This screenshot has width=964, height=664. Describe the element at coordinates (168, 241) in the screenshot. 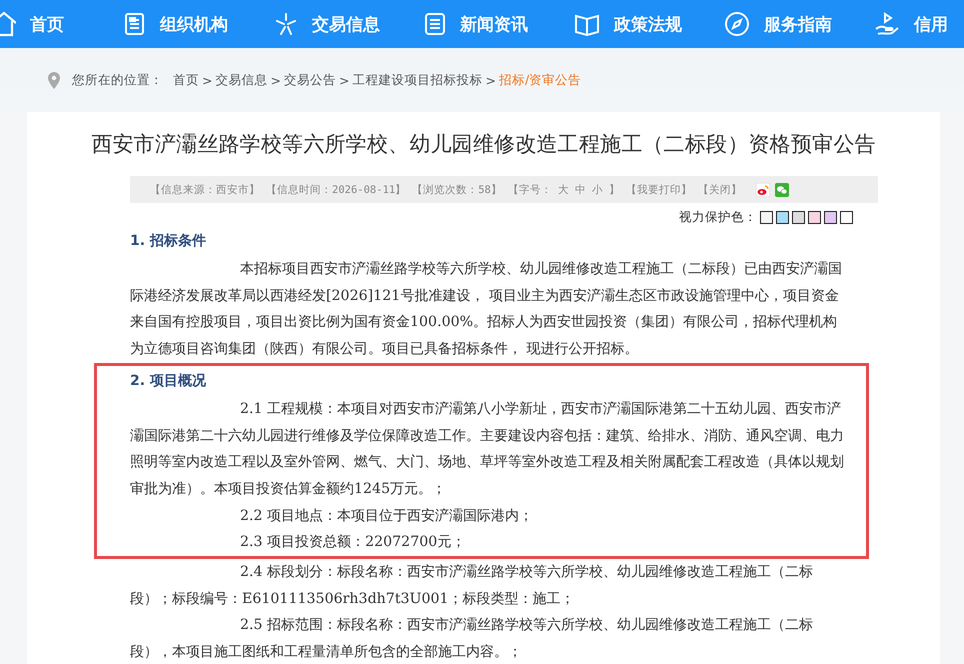

I see `section-heading: 1. 招标条件` at that location.